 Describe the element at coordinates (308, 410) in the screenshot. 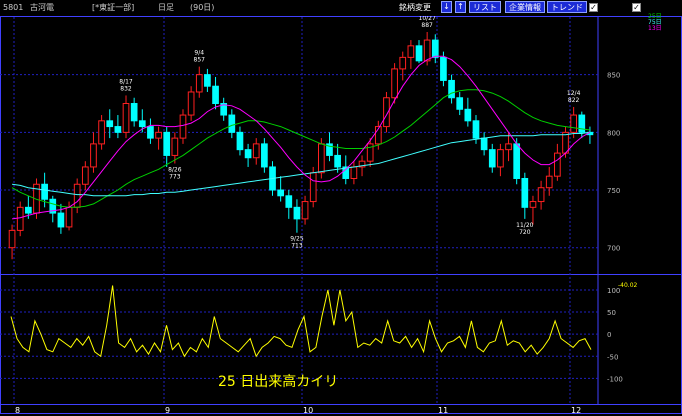

I see `x-month-label-10: 10` at that location.